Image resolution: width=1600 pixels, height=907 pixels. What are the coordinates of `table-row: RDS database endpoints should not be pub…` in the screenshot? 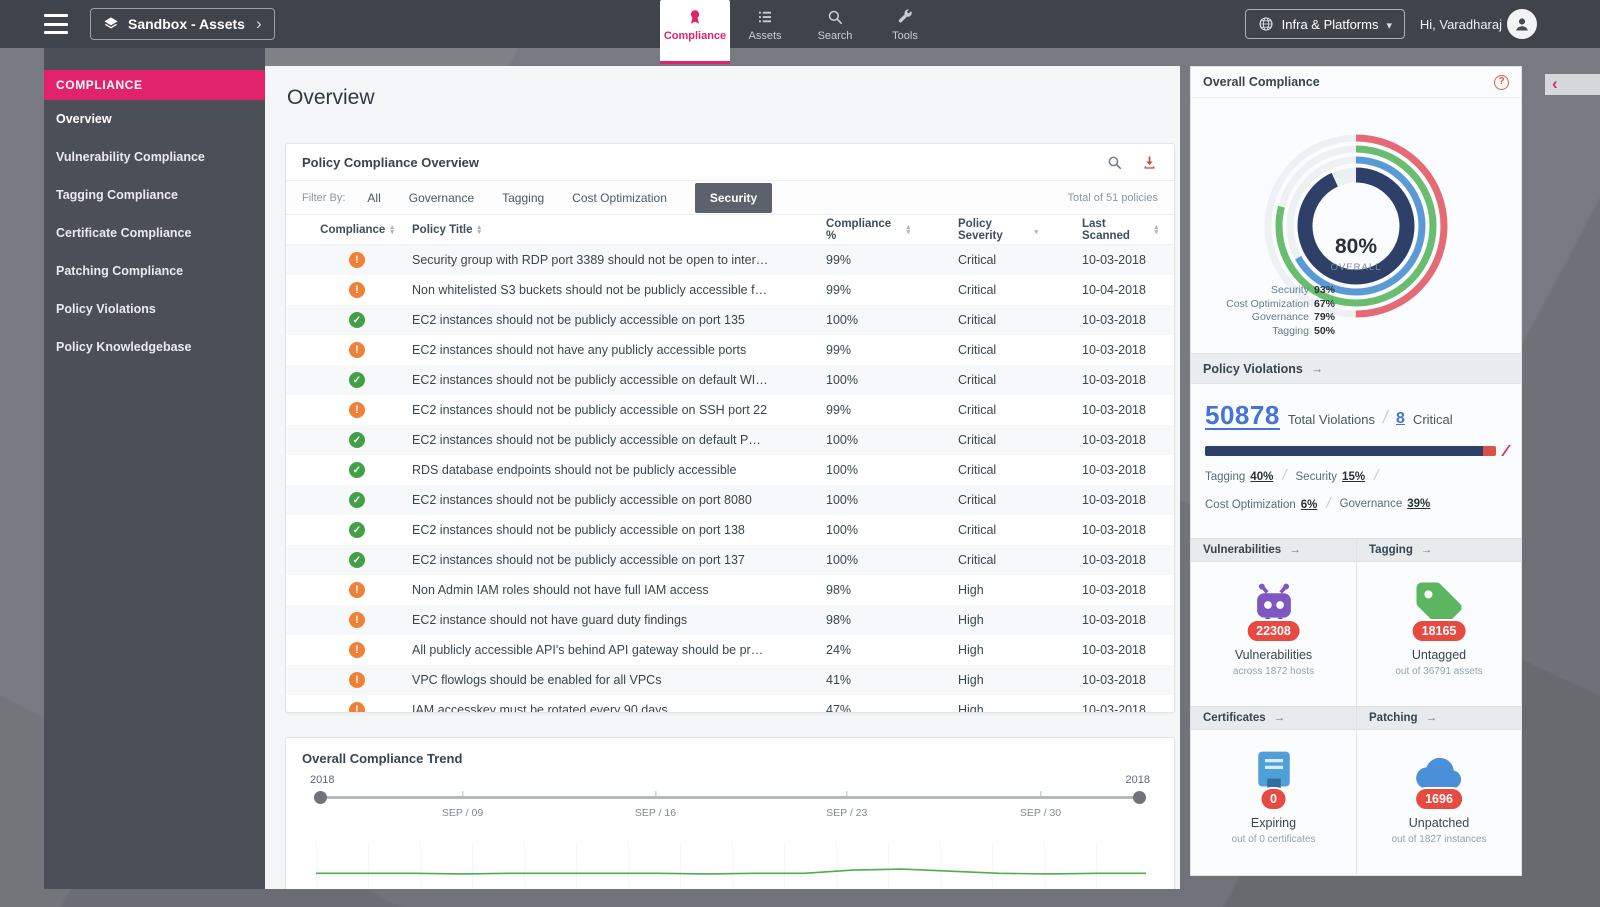 It's located at (730, 470).